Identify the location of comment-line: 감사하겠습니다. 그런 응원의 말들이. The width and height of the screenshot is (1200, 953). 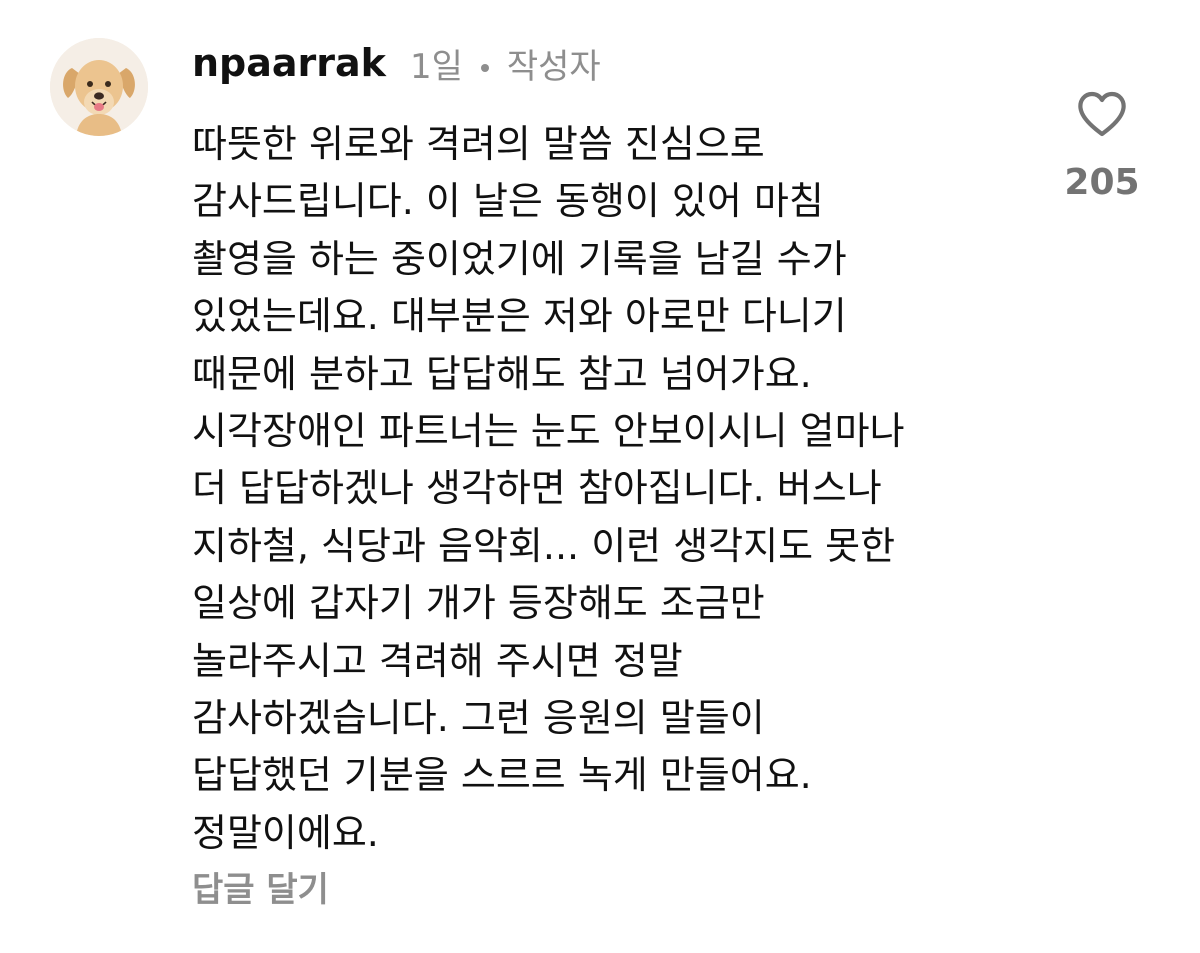
(478, 718).